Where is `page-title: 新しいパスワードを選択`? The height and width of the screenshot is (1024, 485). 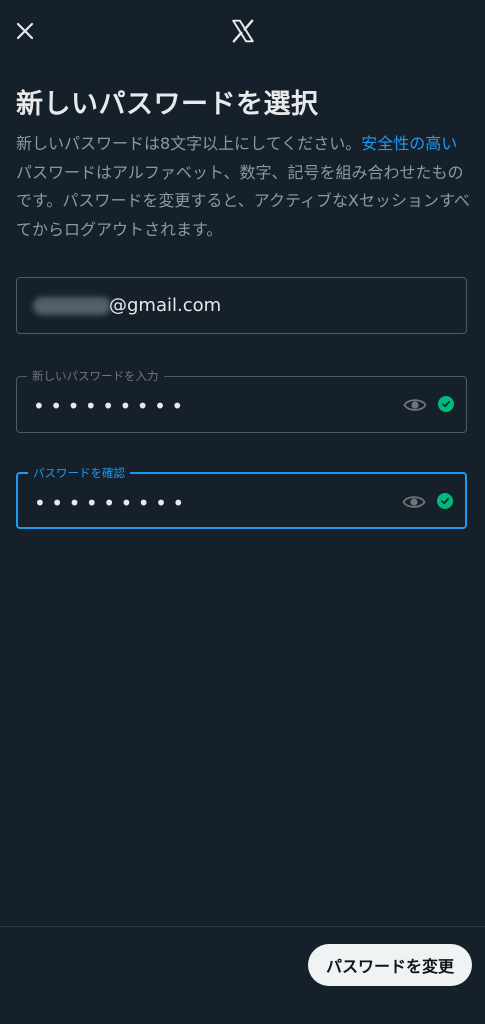
page-title: 新しいパスワードを選択 is located at coordinates (167, 104).